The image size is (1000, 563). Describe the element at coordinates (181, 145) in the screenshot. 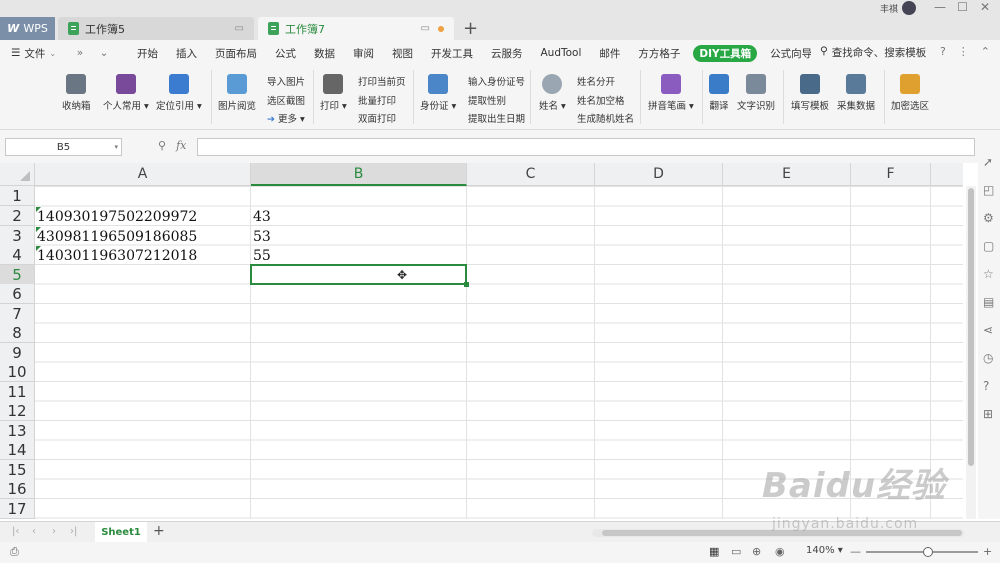

I see `function-icon: fx` at that location.